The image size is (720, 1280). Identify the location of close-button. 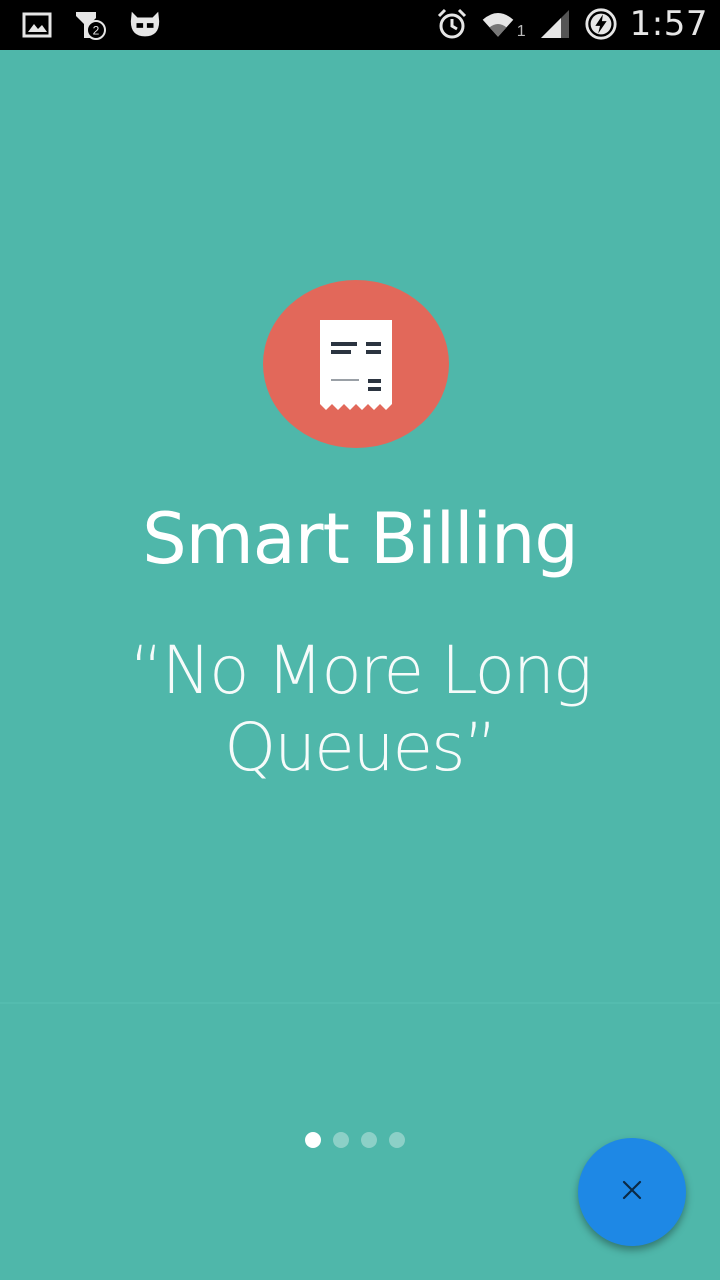
(632, 1192).